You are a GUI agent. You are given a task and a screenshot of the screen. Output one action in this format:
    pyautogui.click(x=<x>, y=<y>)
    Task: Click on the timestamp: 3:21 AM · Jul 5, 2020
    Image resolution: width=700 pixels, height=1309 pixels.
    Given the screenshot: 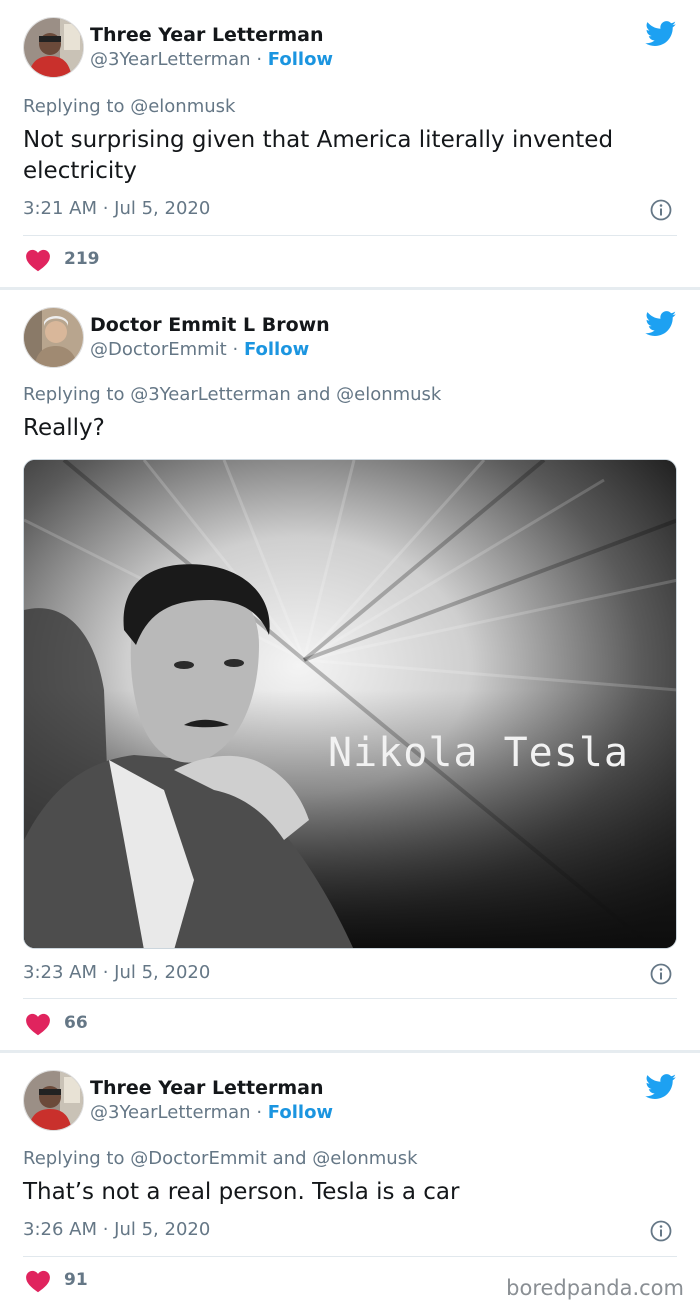 What is the action you would take?
    pyautogui.click(x=116, y=208)
    